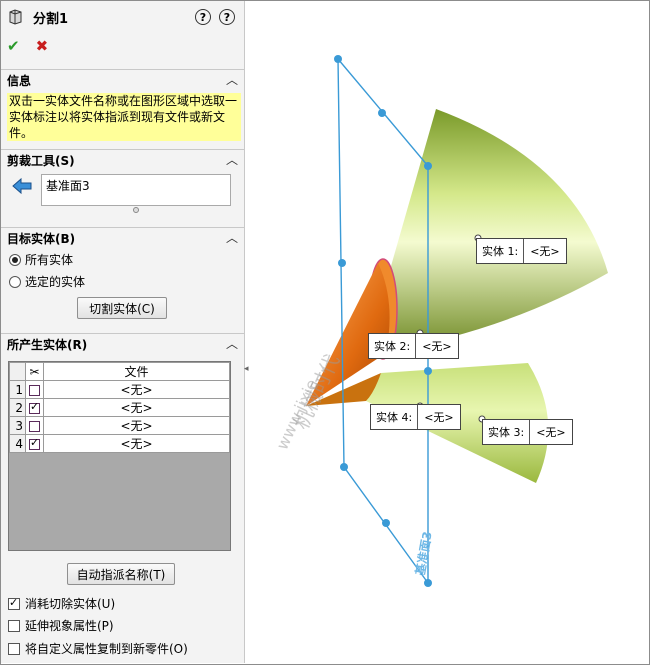  What do you see at coordinates (123, 343) in the screenshot?
I see `section-result-header: 所产生实体(R) ︿` at bounding box center [123, 343].